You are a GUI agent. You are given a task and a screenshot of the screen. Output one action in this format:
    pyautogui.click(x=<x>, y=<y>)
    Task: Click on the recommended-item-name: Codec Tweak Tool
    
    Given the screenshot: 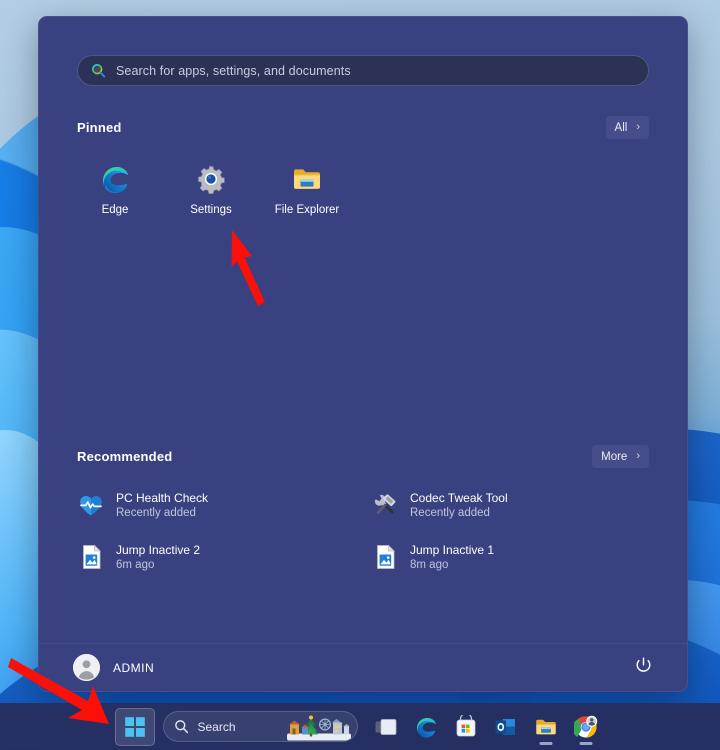 What is the action you would take?
    pyautogui.click(x=459, y=498)
    